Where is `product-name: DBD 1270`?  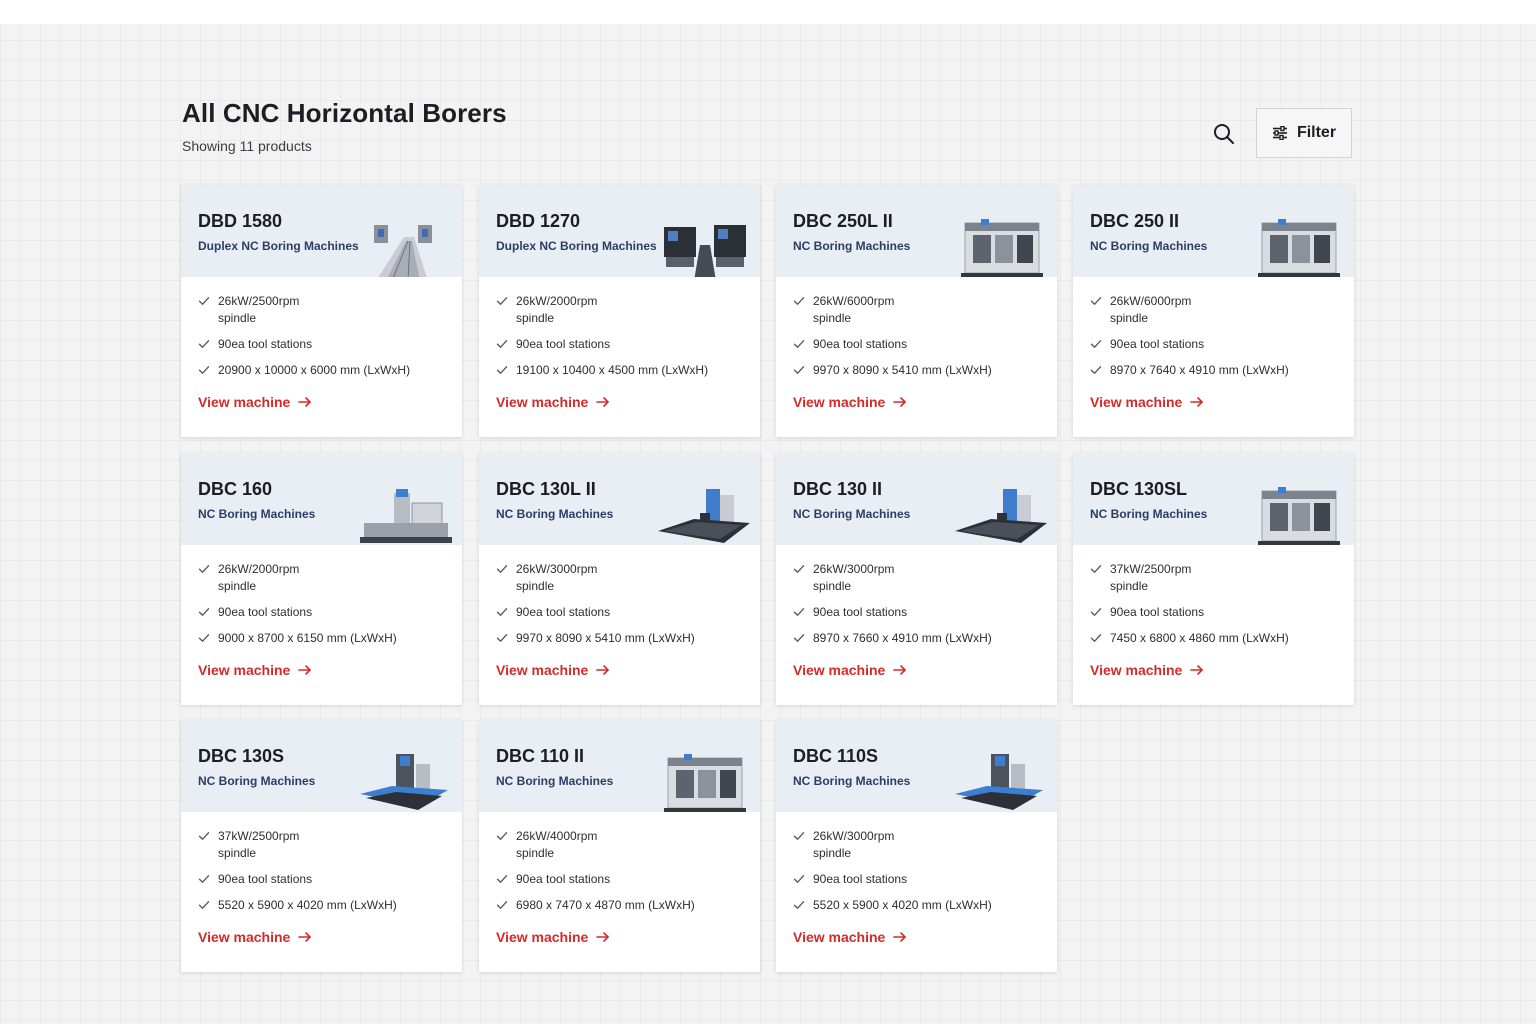
product-name: DBD 1270 is located at coordinates (538, 221).